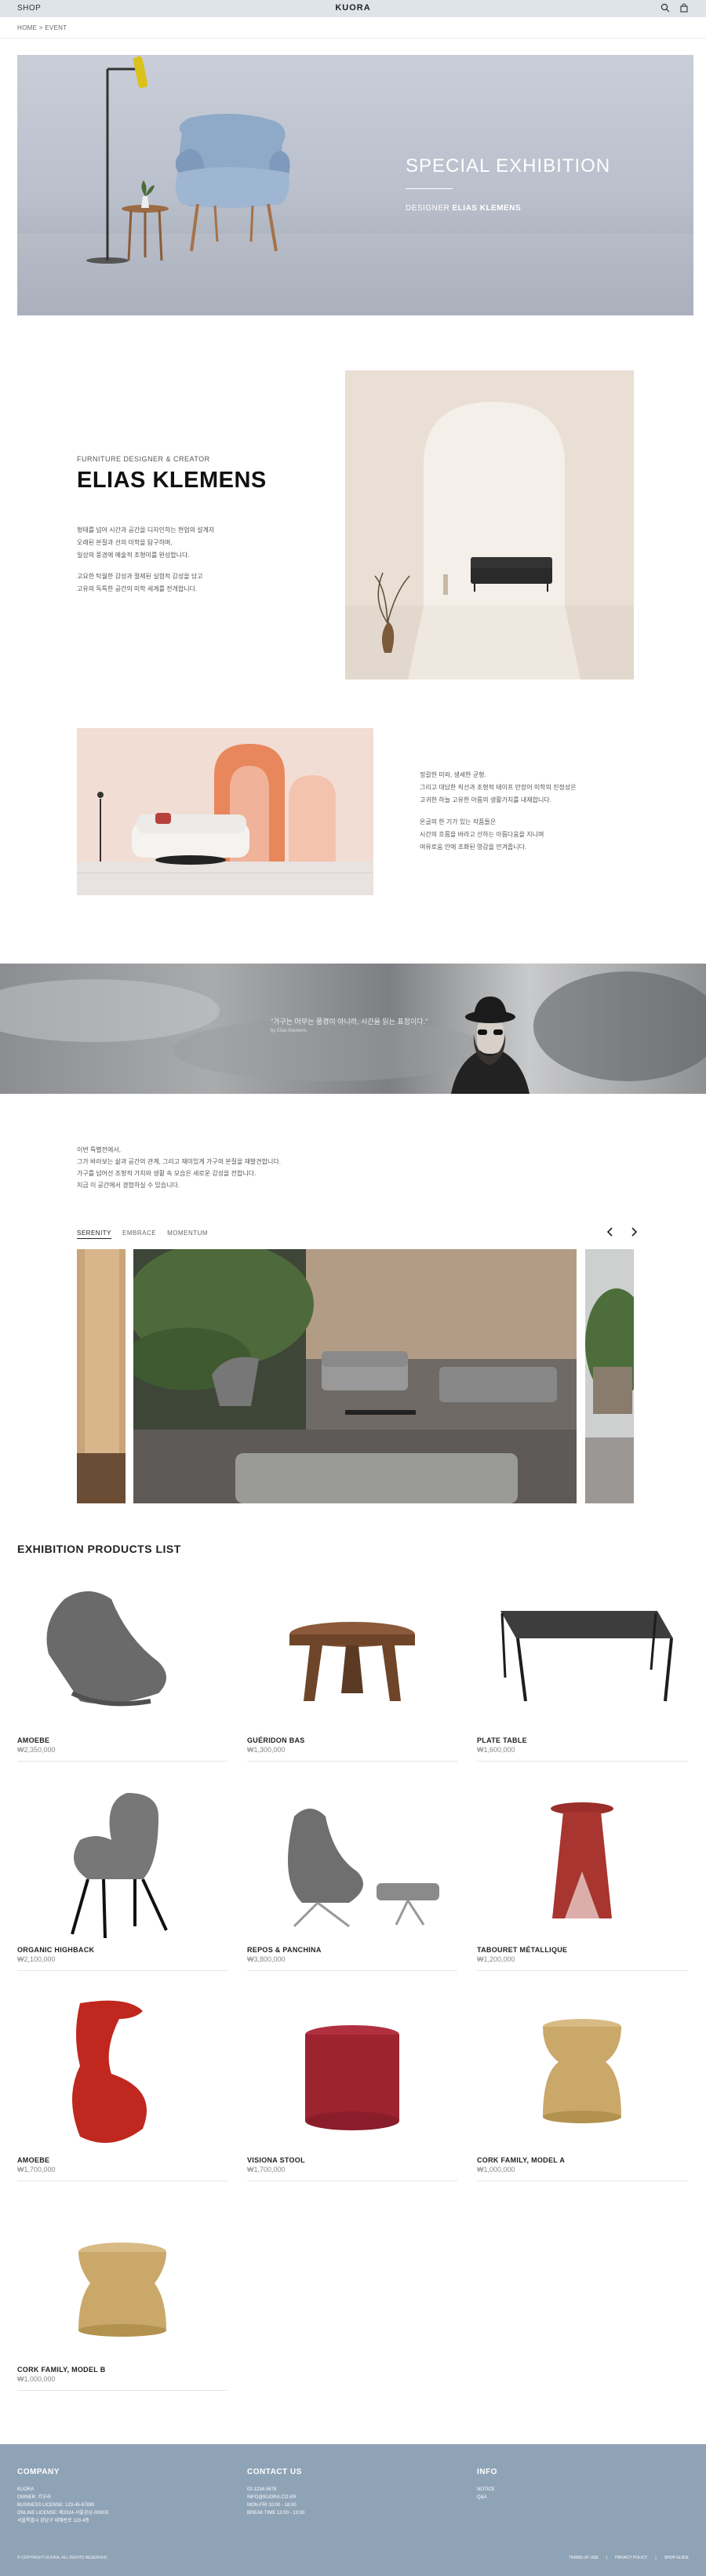 This screenshot has width=706, height=2576. I want to click on tab-serenity: SERENITY, so click(95, 1234).